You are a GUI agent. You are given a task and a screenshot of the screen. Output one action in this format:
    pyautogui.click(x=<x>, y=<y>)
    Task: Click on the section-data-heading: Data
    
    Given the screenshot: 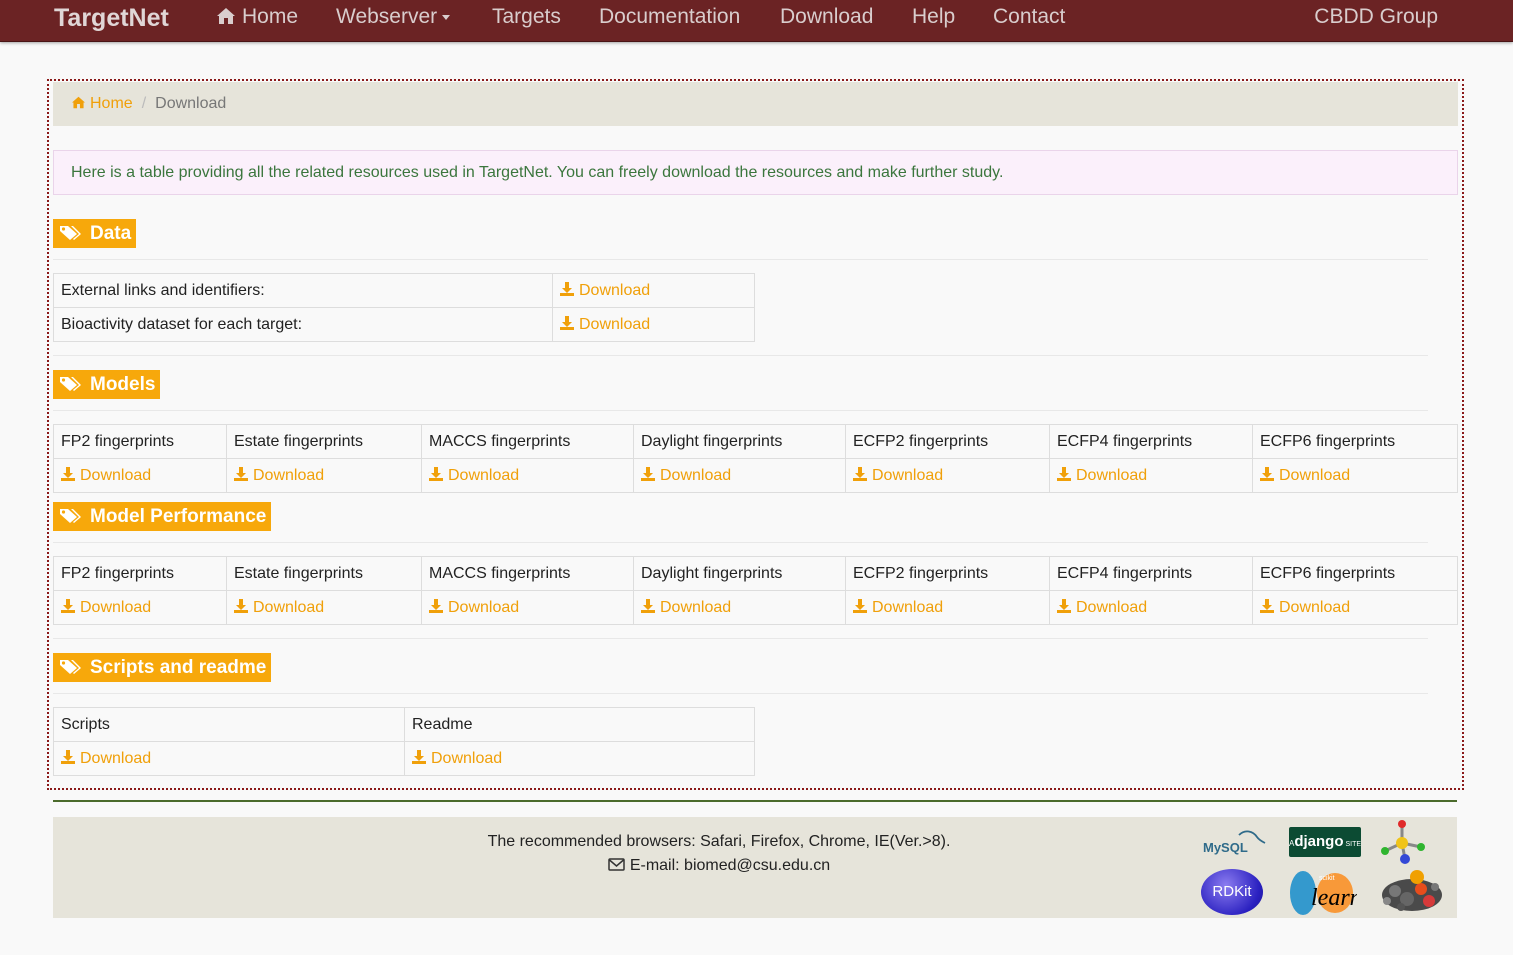 What is the action you would take?
    pyautogui.click(x=95, y=233)
    